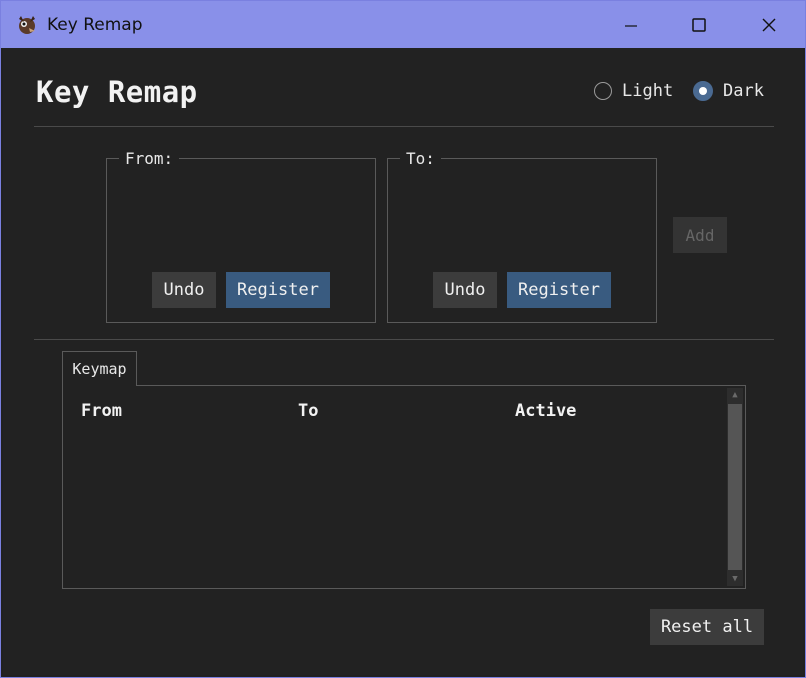  What do you see at coordinates (707, 627) in the screenshot?
I see `reset-all-button: Reset all` at bounding box center [707, 627].